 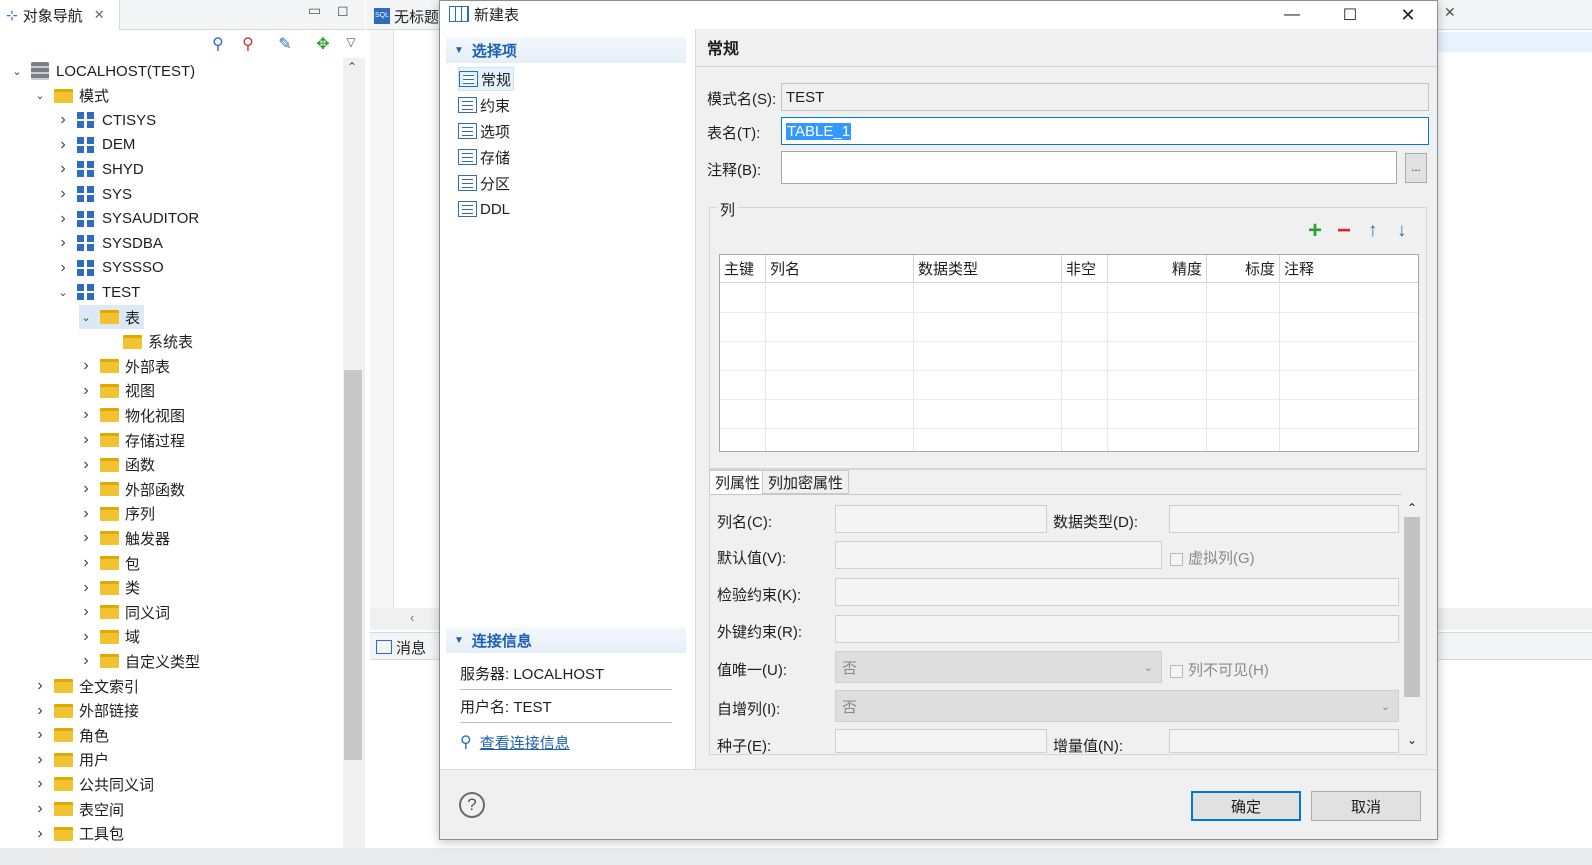 What do you see at coordinates (124, 366) in the screenshot?
I see `tree-node: › 外部表` at bounding box center [124, 366].